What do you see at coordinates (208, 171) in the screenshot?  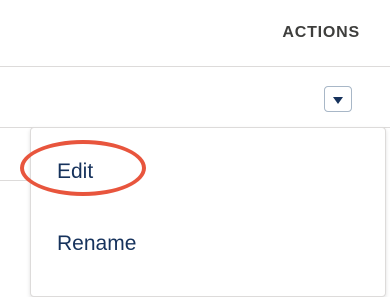 I see `menu-item-edit: Edit` at bounding box center [208, 171].